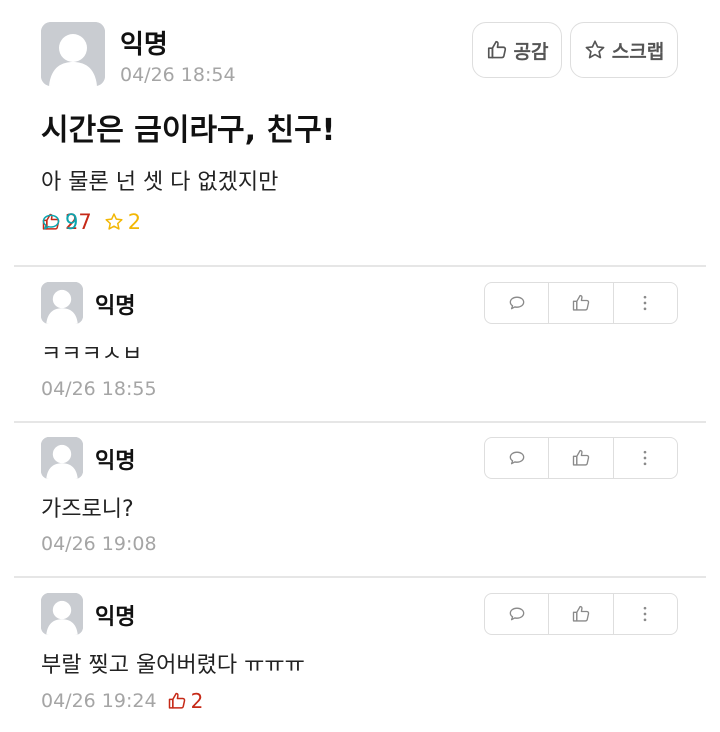 Image resolution: width=720 pixels, height=732 pixels. Describe the element at coordinates (173, 665) in the screenshot. I see `comment-text: 부랄 찢고 울어버렸다 ㅠㅠㅠ` at that location.